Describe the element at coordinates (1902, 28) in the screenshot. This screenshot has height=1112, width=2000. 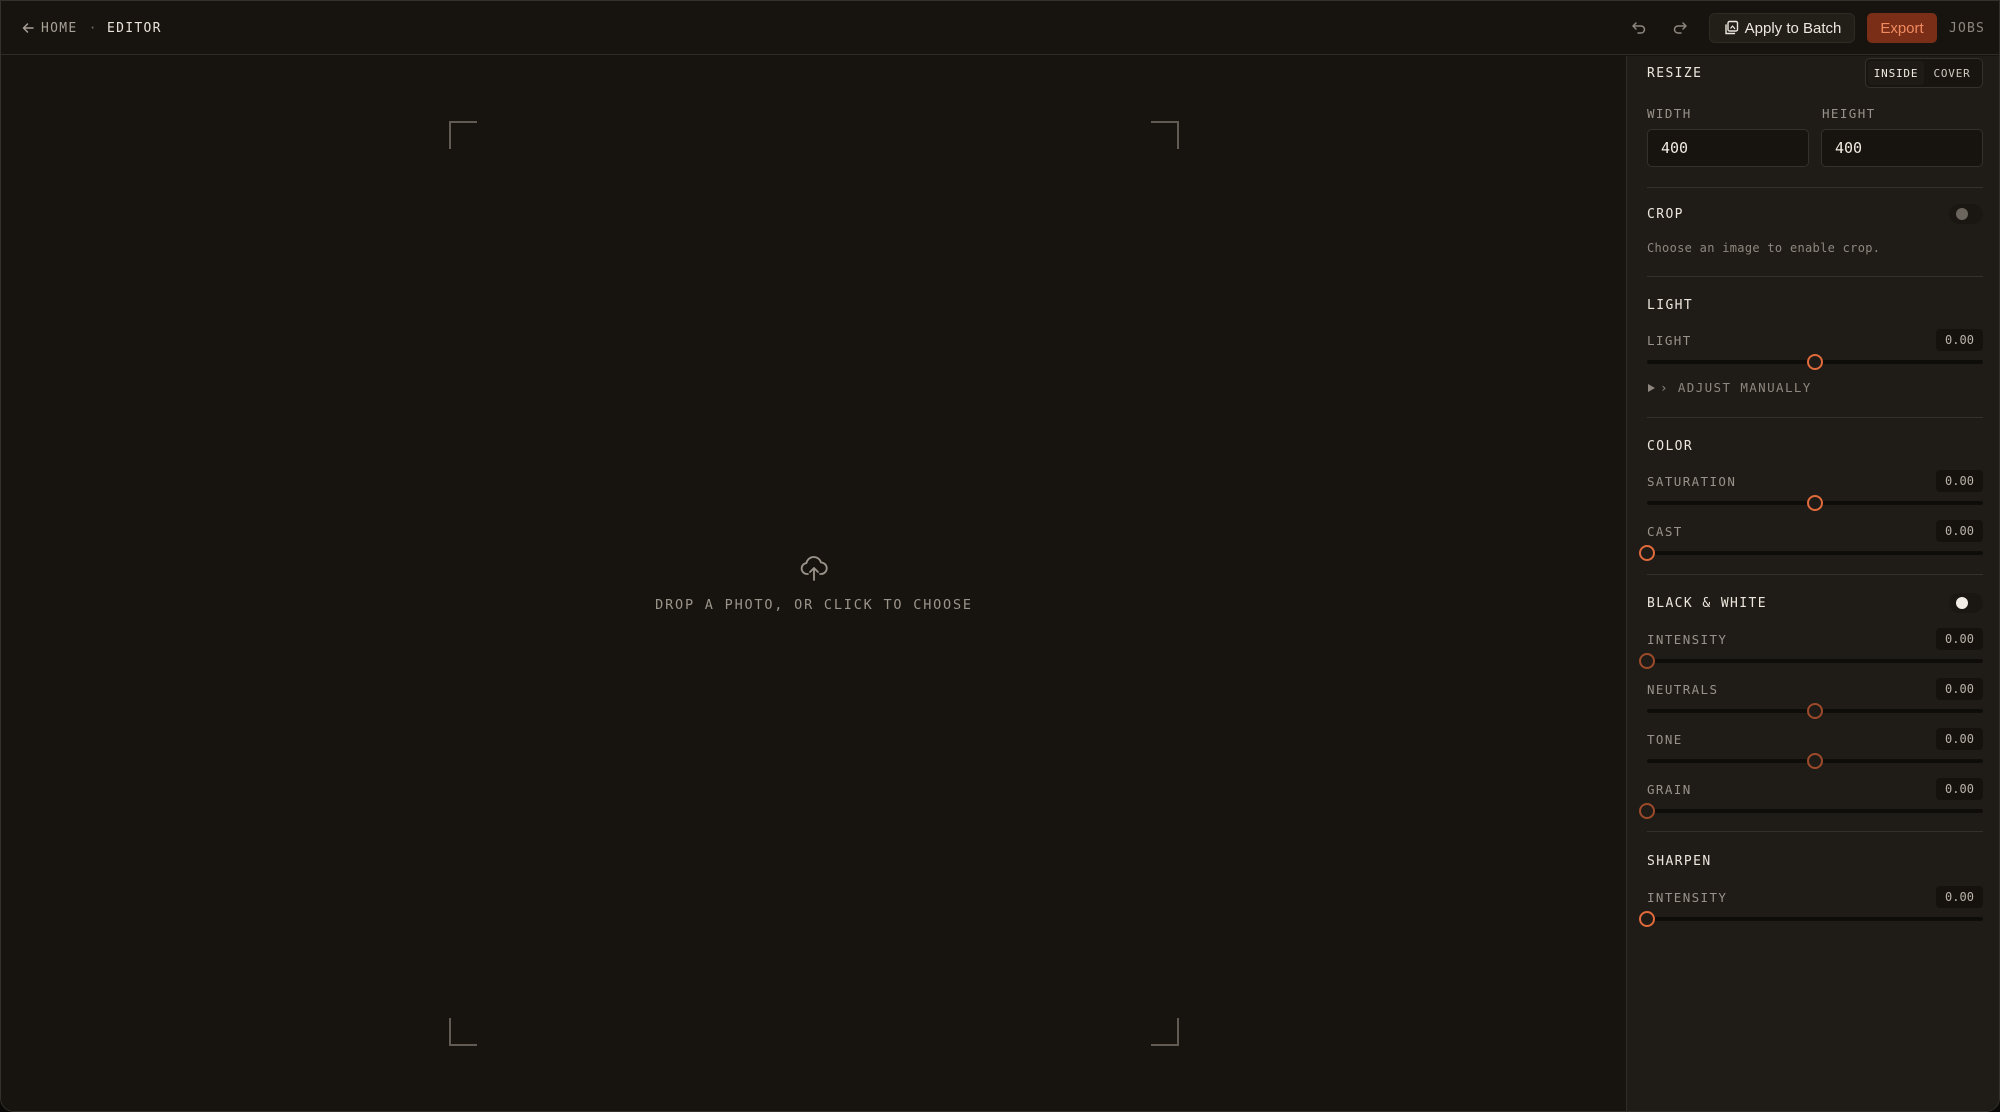
I see `export-button: Export` at that location.